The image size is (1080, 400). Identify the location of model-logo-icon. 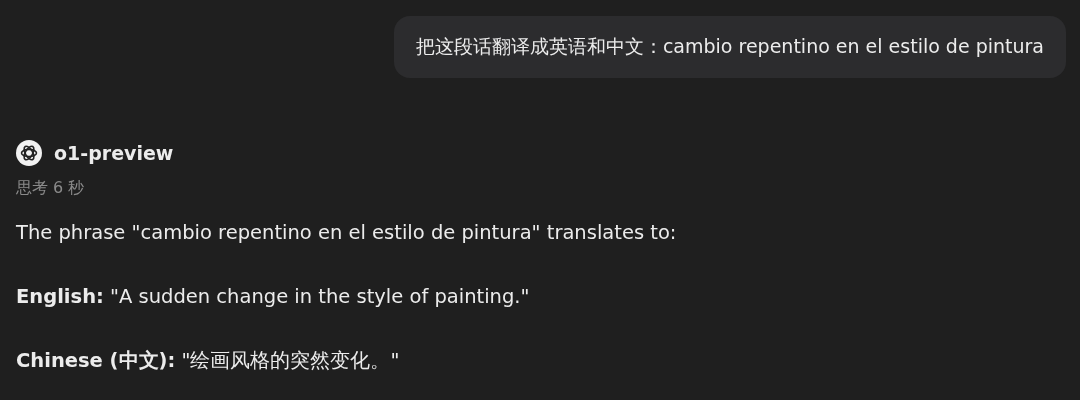
(29, 153).